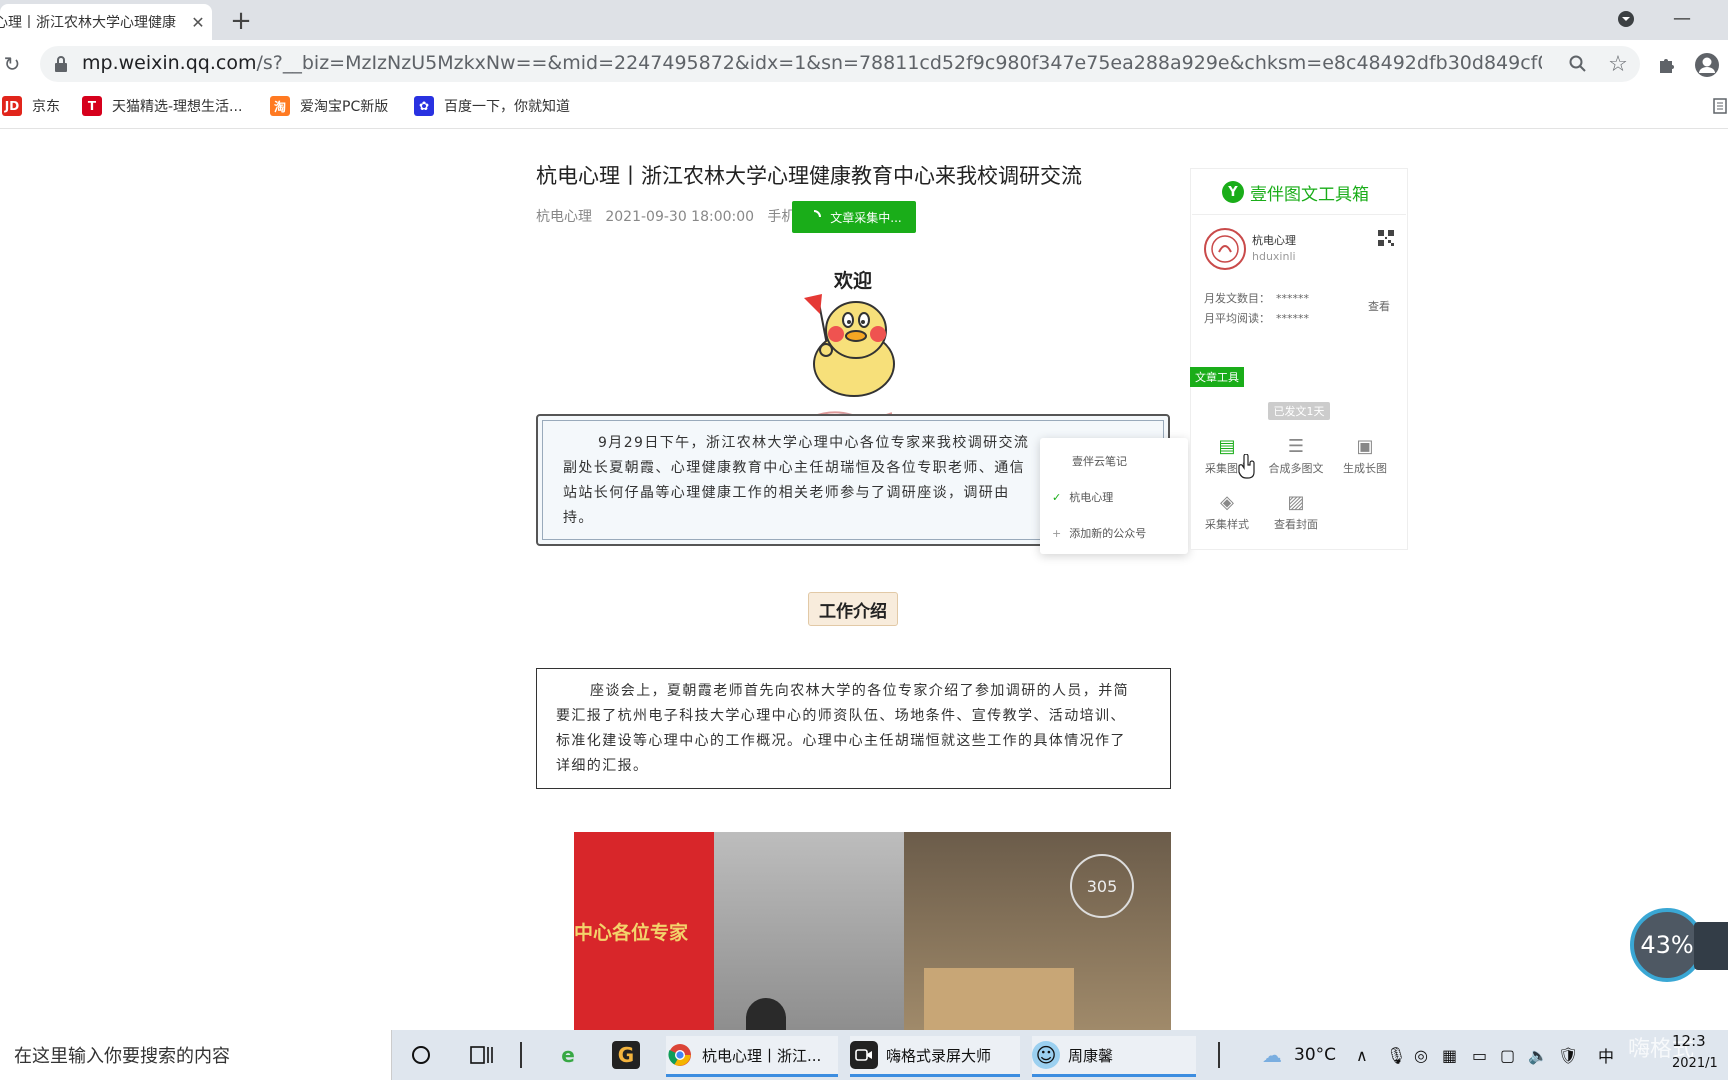 This screenshot has width=1728, height=1080. What do you see at coordinates (794, 468) in the screenshot?
I see `intro-line-2: 副处长夏朝霞、心理健康教育中心主任胡瑞恒及各位专职老师、通信` at bounding box center [794, 468].